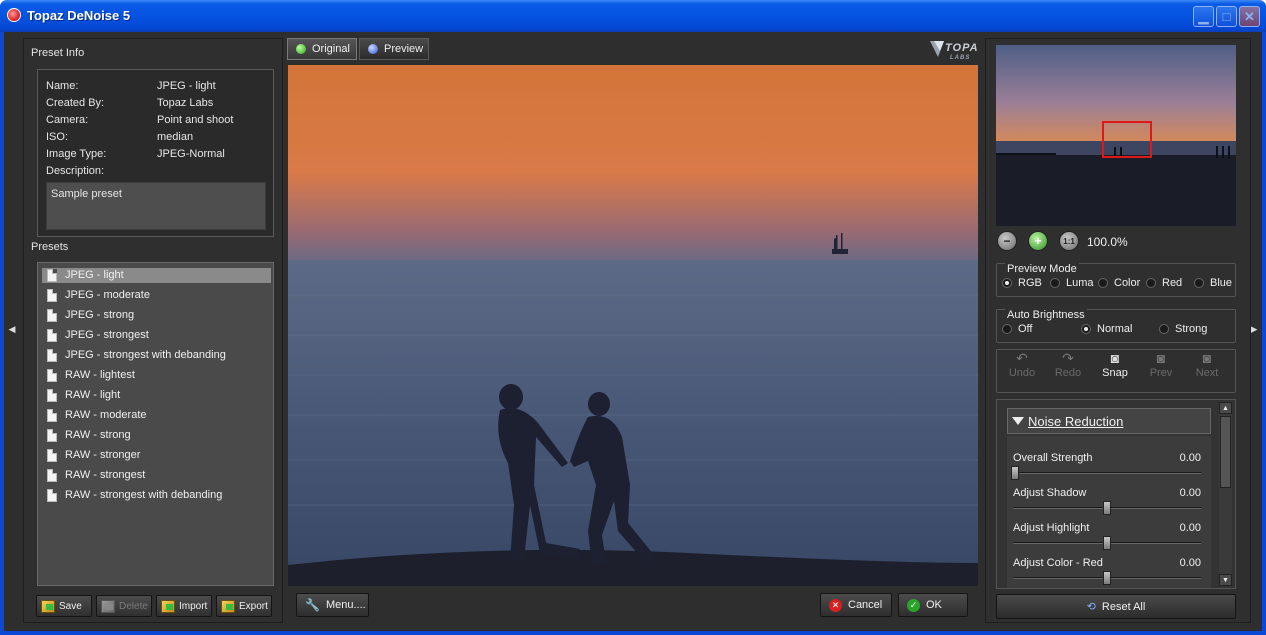  What do you see at coordinates (79, 15) in the screenshot?
I see `window-title: Topaz DeNoise 5` at bounding box center [79, 15].